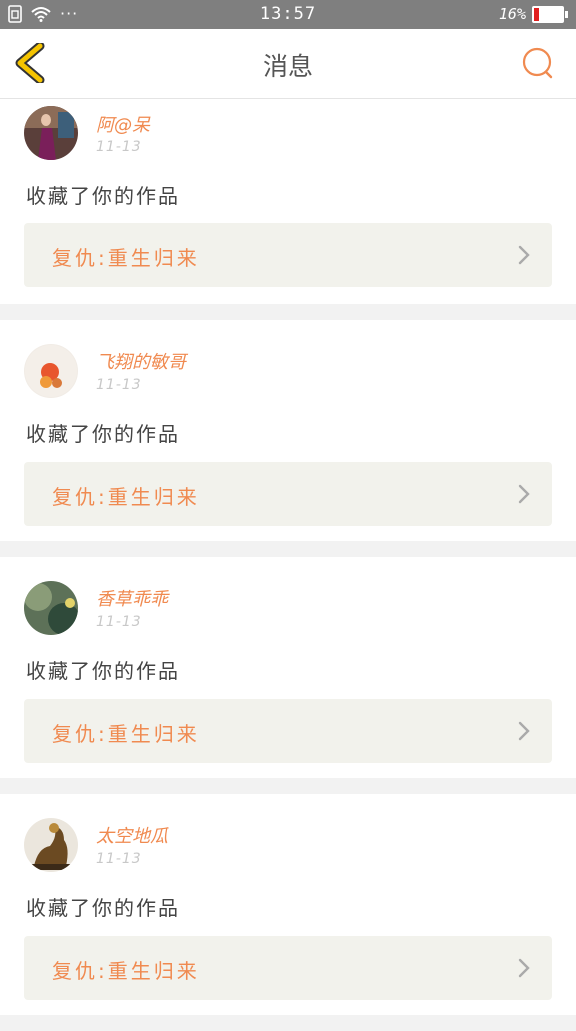 The height and width of the screenshot is (1031, 576). I want to click on battery-percent: 16%, so click(512, 14).